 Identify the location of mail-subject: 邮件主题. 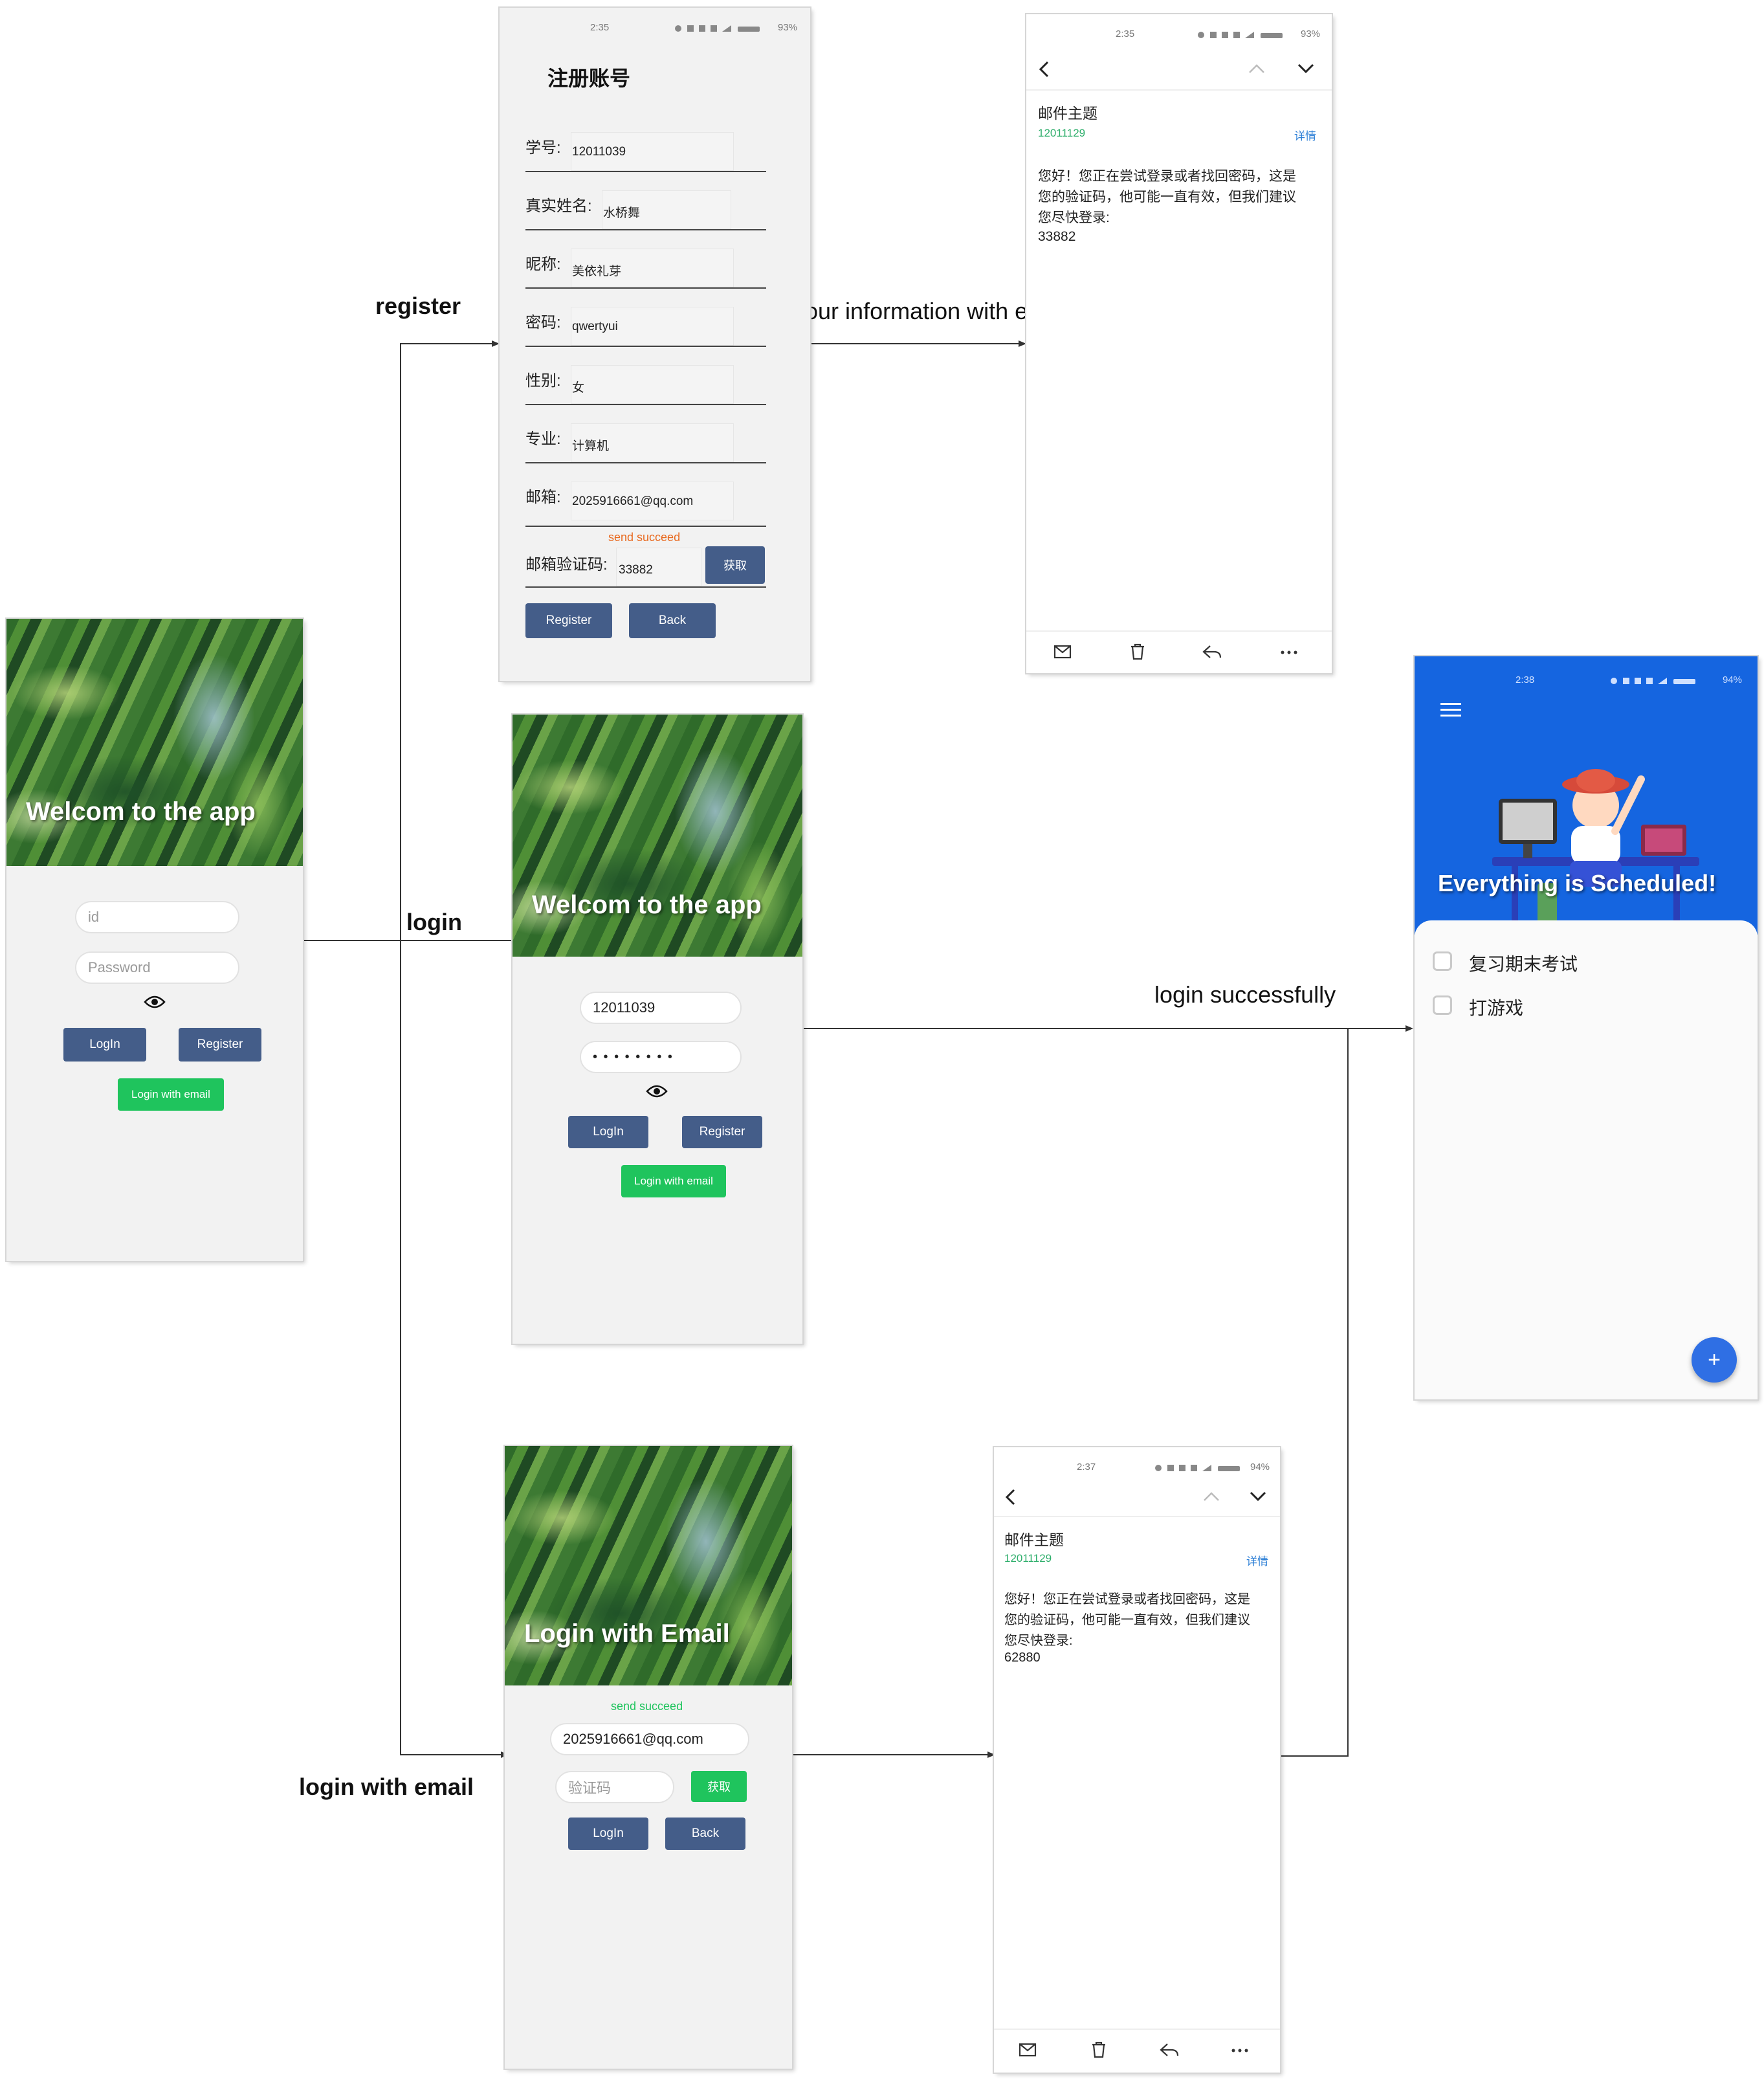
(1034, 1539).